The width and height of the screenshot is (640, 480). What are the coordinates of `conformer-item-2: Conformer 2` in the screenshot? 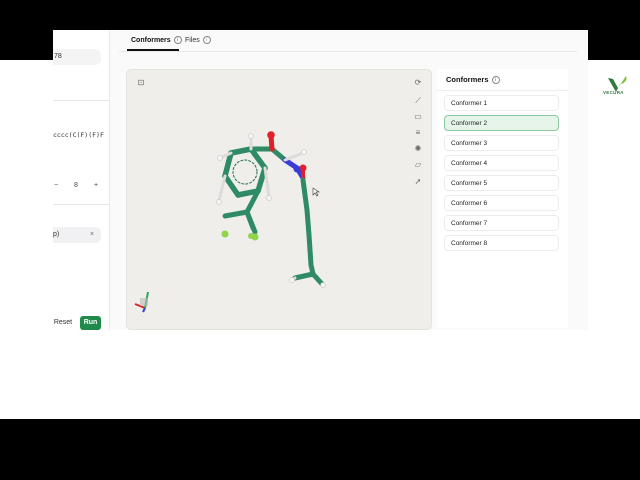 It's located at (501, 123).